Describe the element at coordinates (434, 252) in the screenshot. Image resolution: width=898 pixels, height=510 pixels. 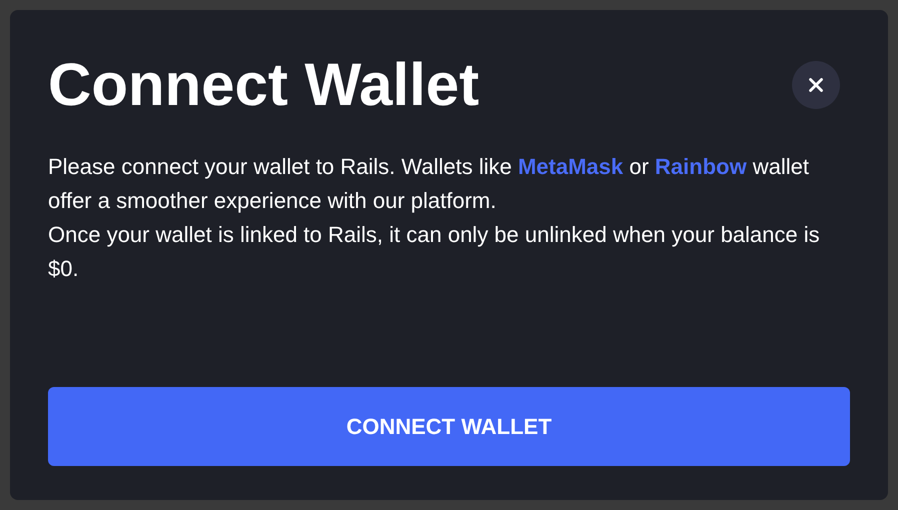
I see `description-text: Once your wallet is linked to Rails, it can only be unlinked when your balance is $0.` at that location.